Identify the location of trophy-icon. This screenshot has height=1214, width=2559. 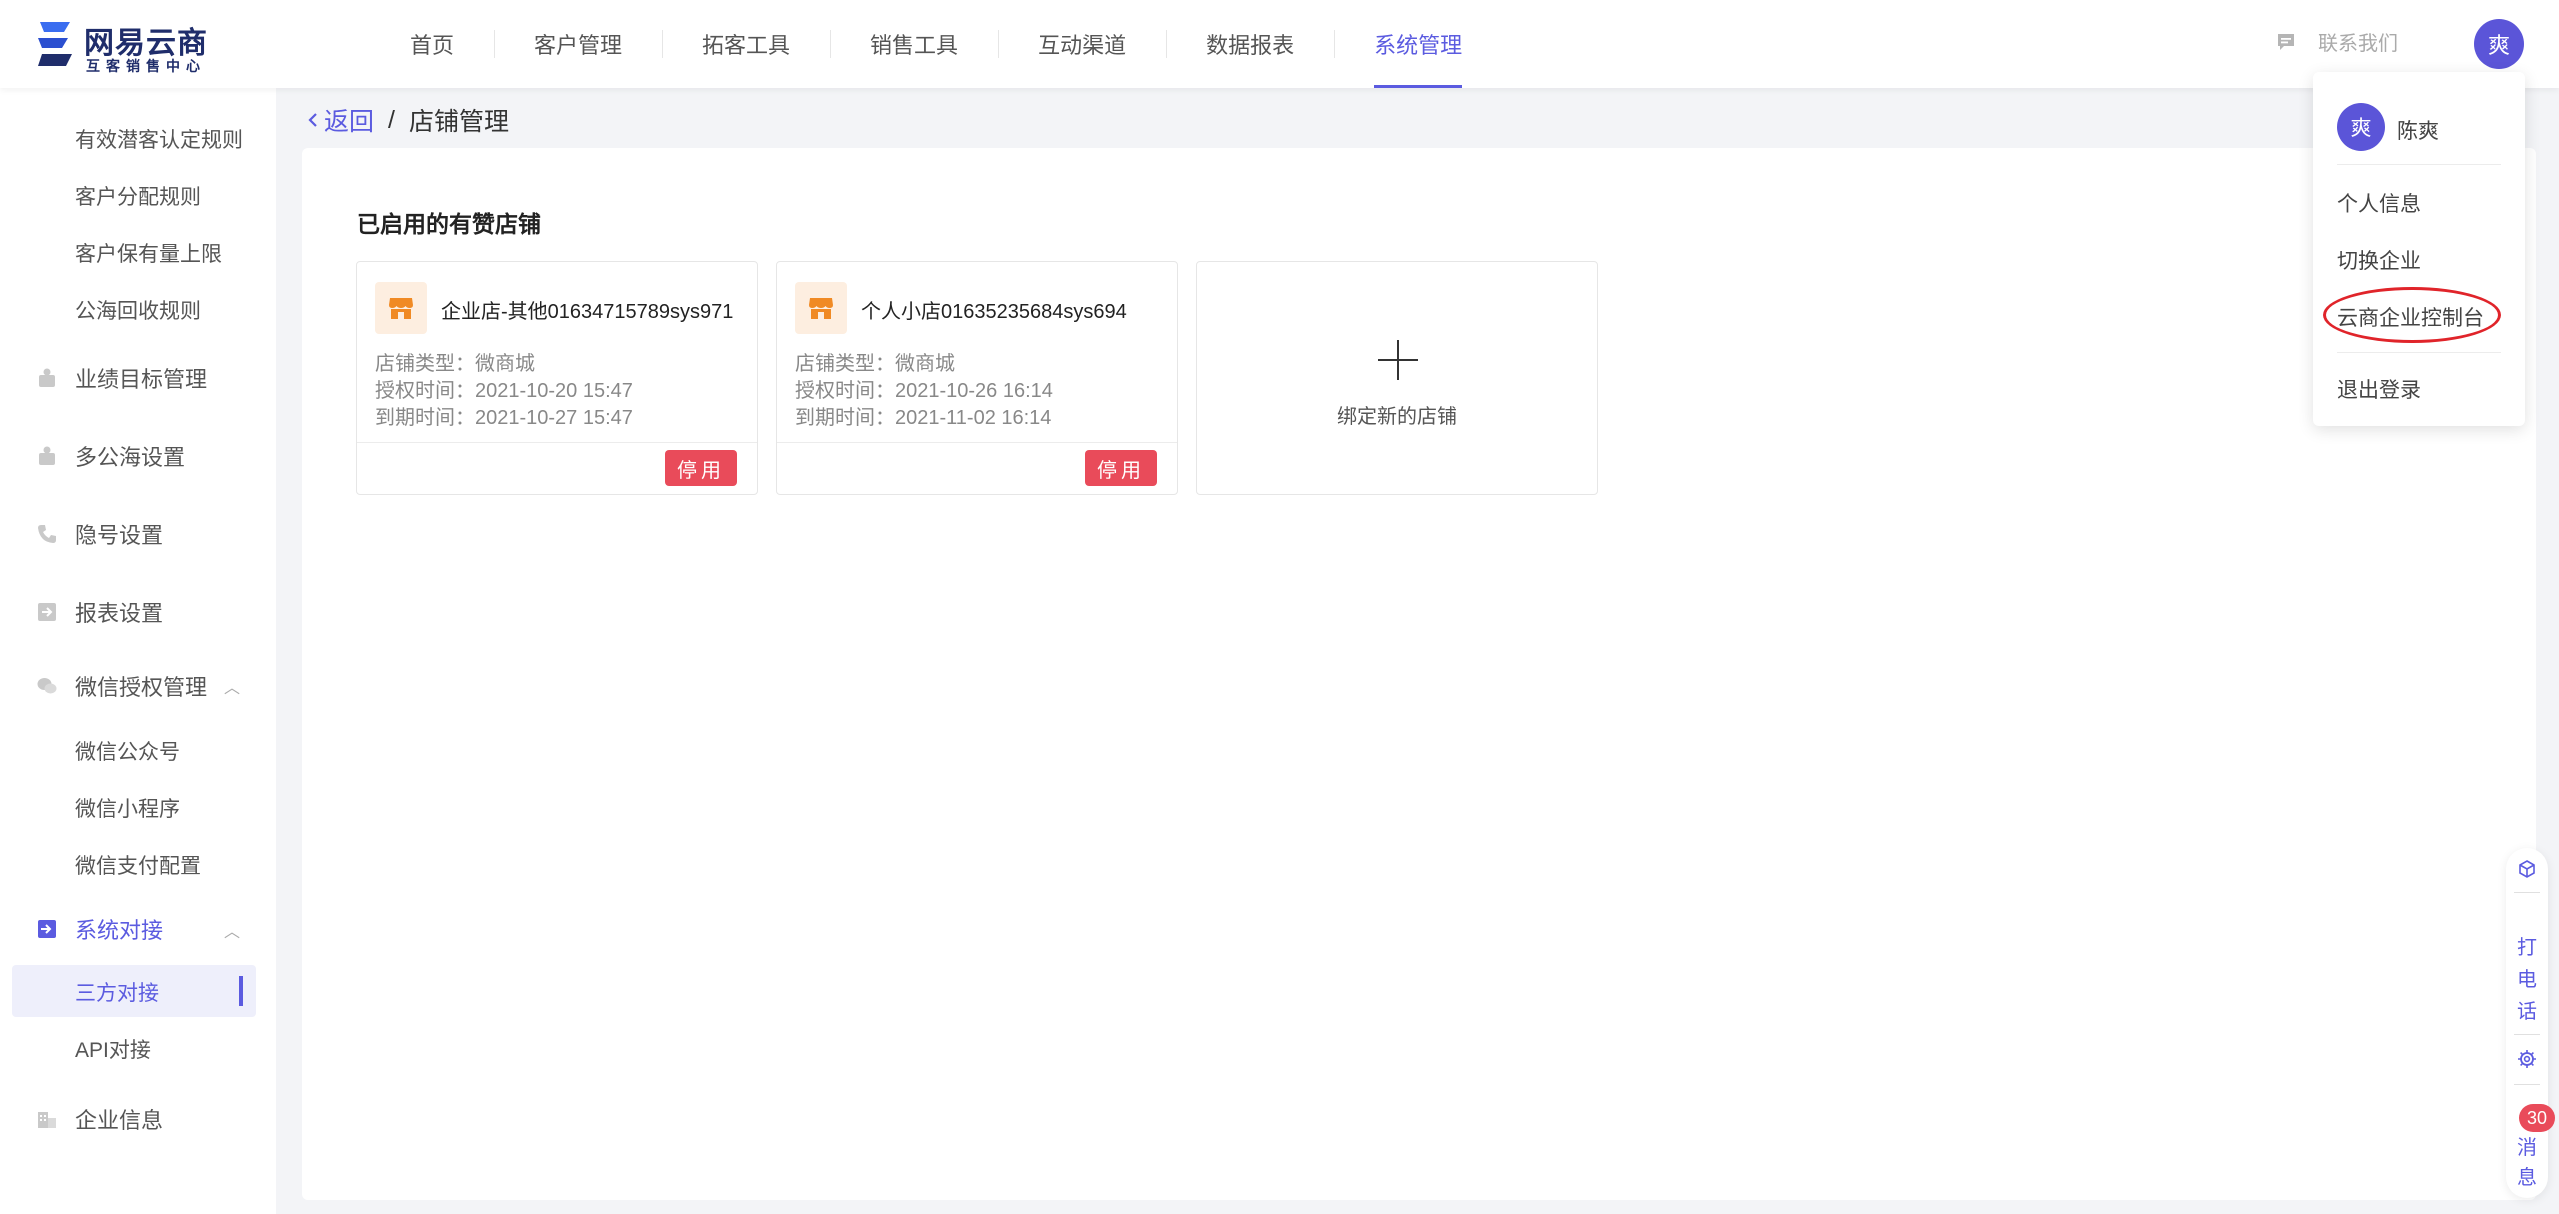
(47, 377).